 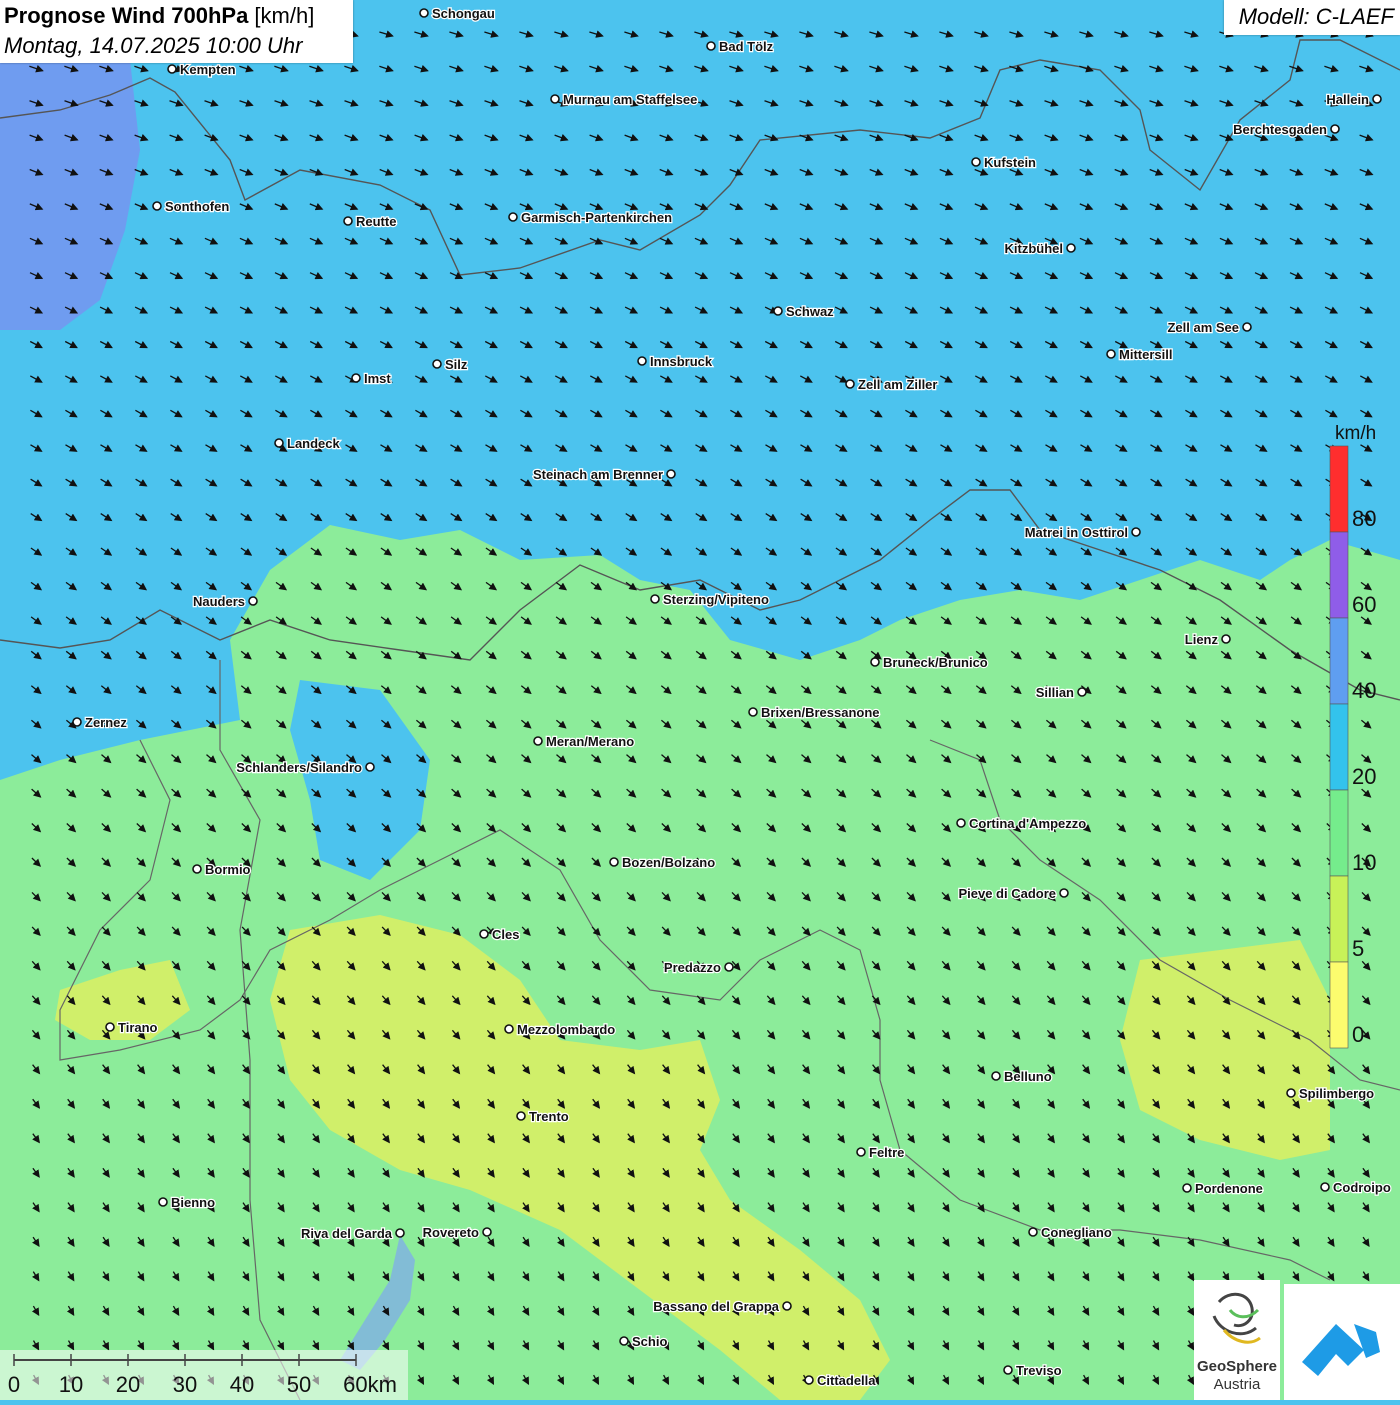 What do you see at coordinates (451, 1232) in the screenshot?
I see `city-label: Rovereto` at bounding box center [451, 1232].